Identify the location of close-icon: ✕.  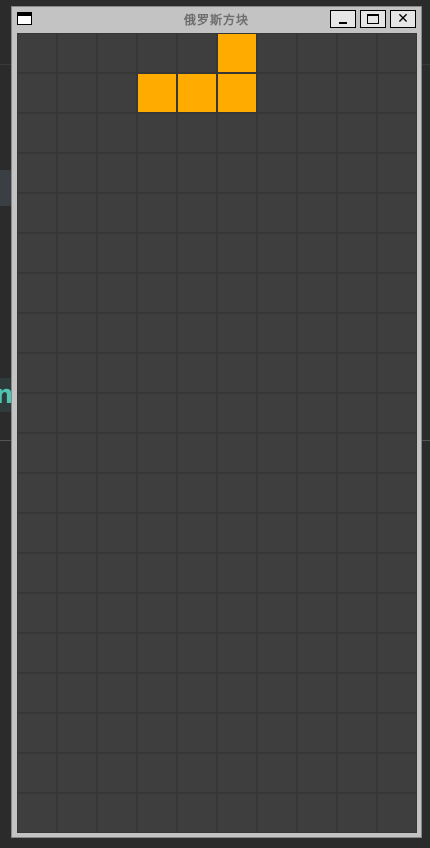
(403, 19).